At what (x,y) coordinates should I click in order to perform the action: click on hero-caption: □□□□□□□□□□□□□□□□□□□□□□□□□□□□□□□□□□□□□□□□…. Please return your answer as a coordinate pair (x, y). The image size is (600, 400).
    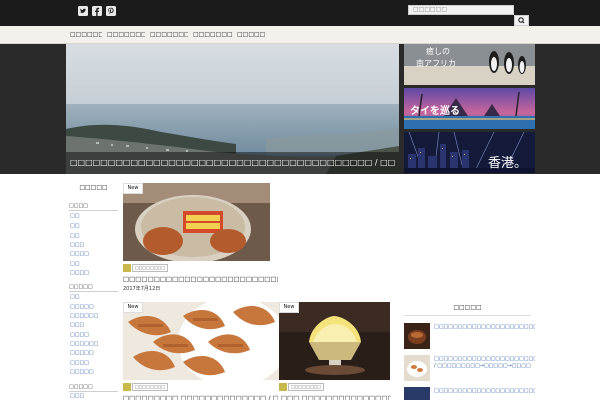
    Looking at the image, I should click on (232, 163).